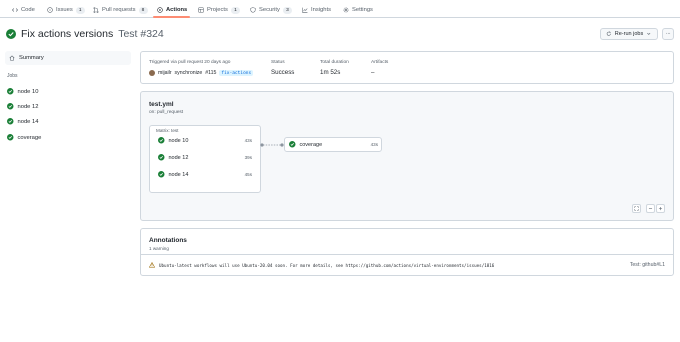  What do you see at coordinates (160, 10) in the screenshot?
I see `play-icon` at bounding box center [160, 10].